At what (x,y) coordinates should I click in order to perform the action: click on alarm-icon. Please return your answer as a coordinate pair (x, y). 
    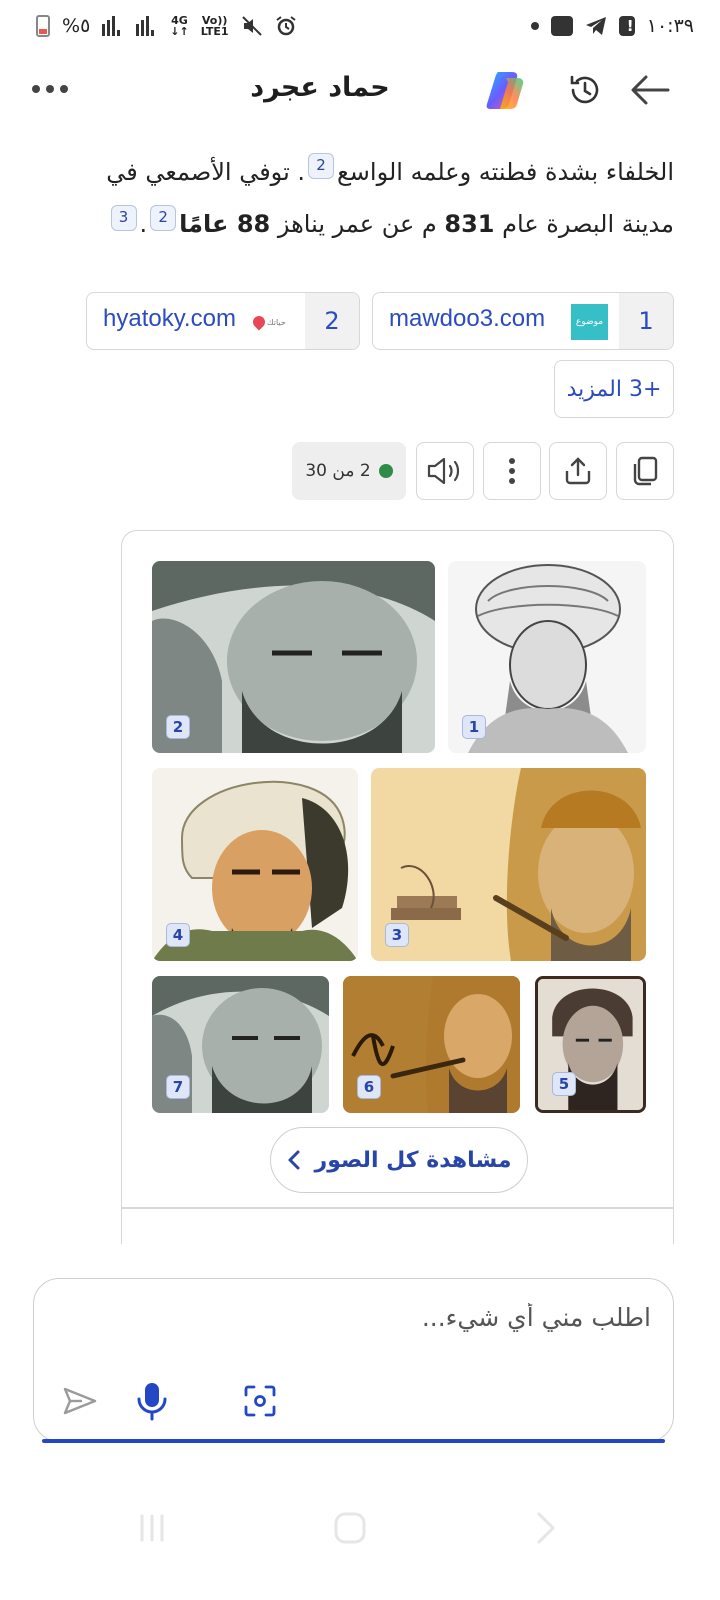
    Looking at the image, I should click on (285, 26).